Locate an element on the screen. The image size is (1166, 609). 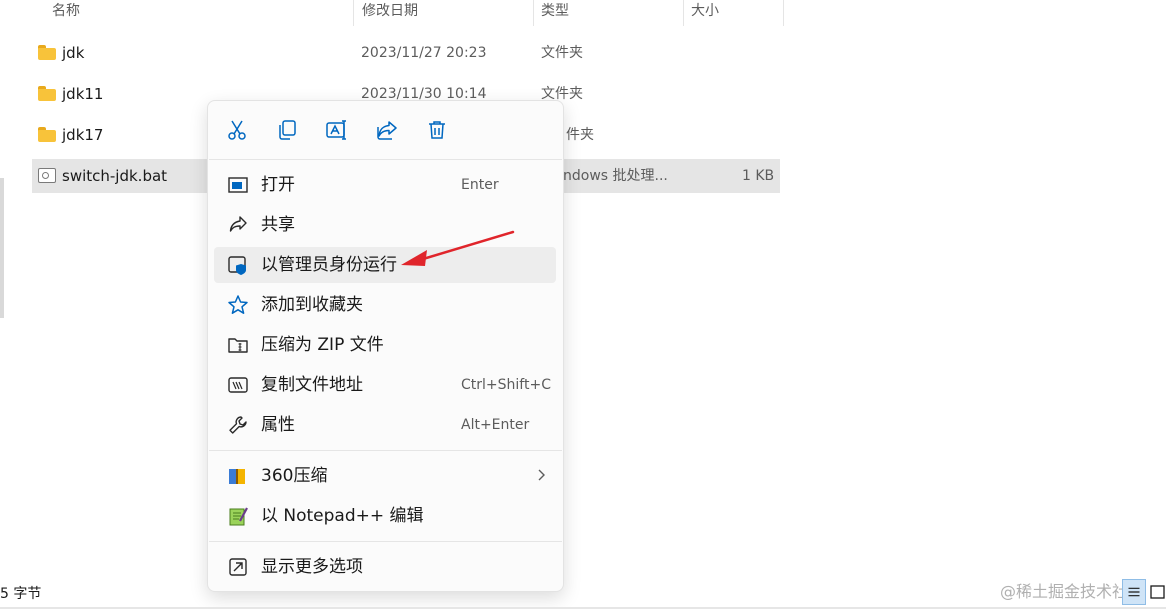
menu-item-label: 以管理员身份运行 is located at coordinates (329, 265).